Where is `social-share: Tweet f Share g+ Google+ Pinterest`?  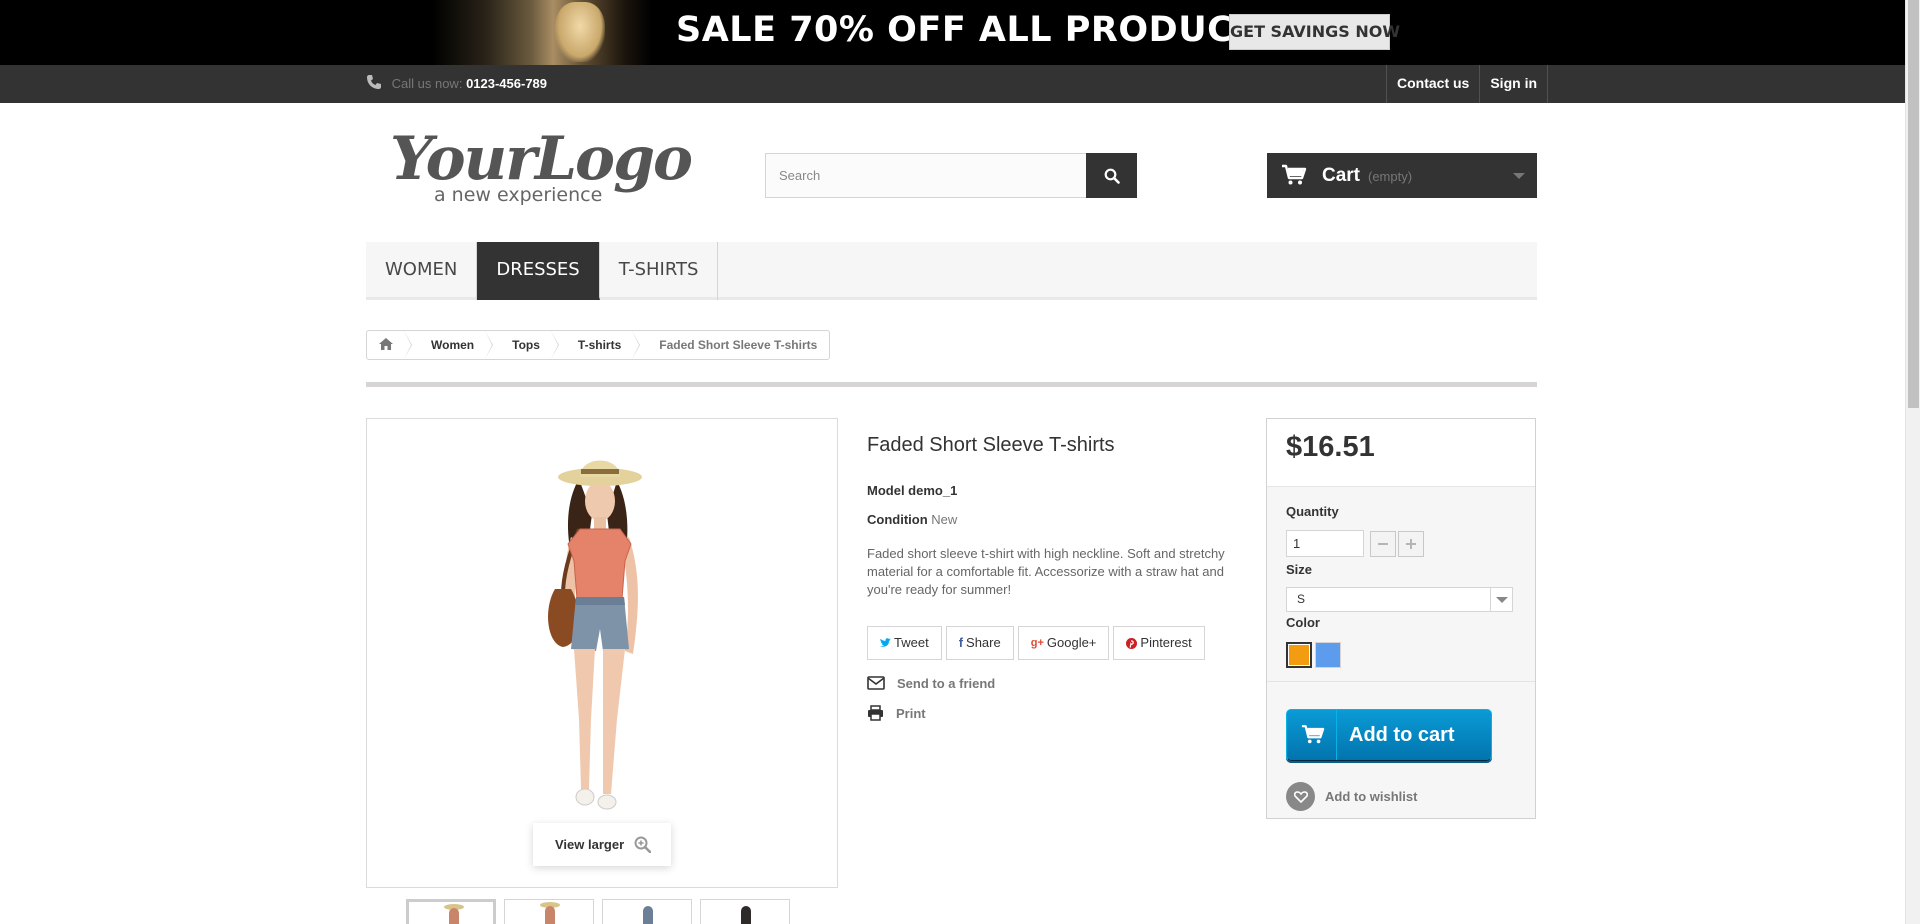 social-share: Tweet f Share g+ Google+ Pinterest is located at coordinates (1036, 643).